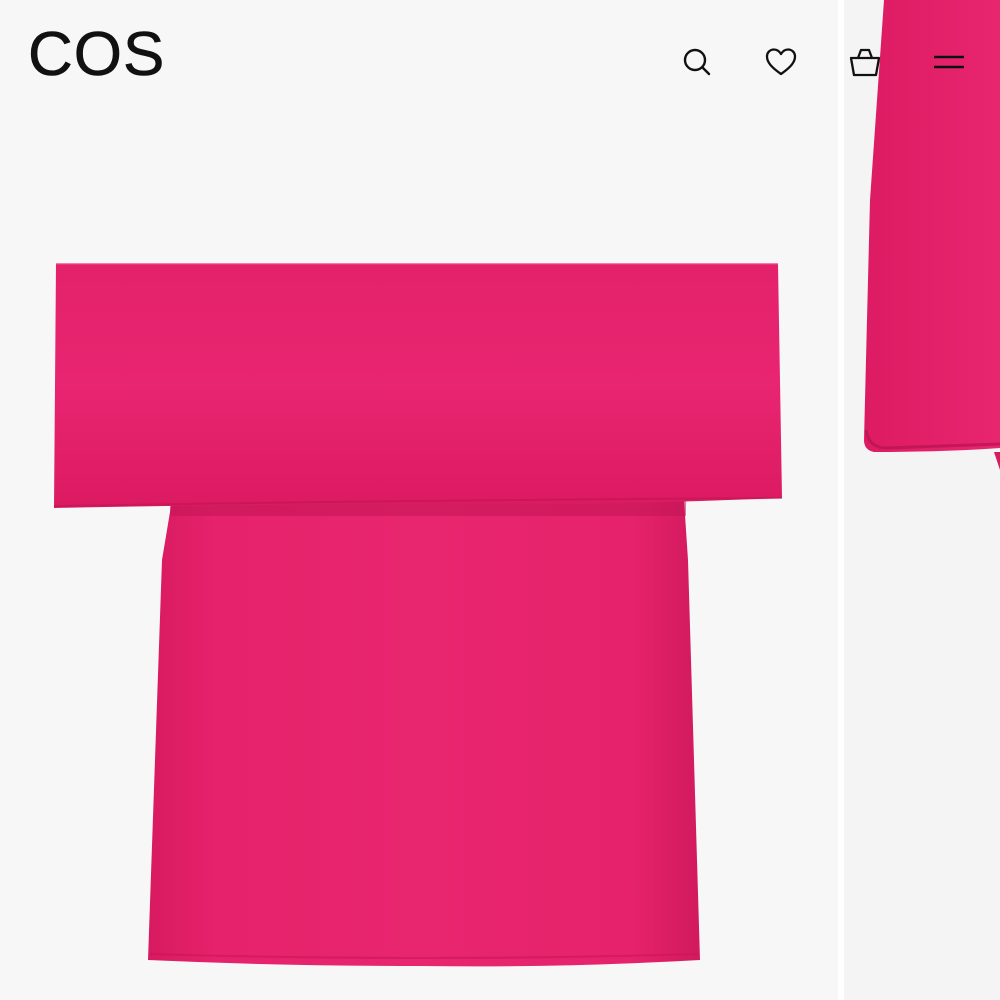 This screenshot has width=1000, height=1000. Describe the element at coordinates (96, 54) in the screenshot. I see `brand-logo: COS` at that location.